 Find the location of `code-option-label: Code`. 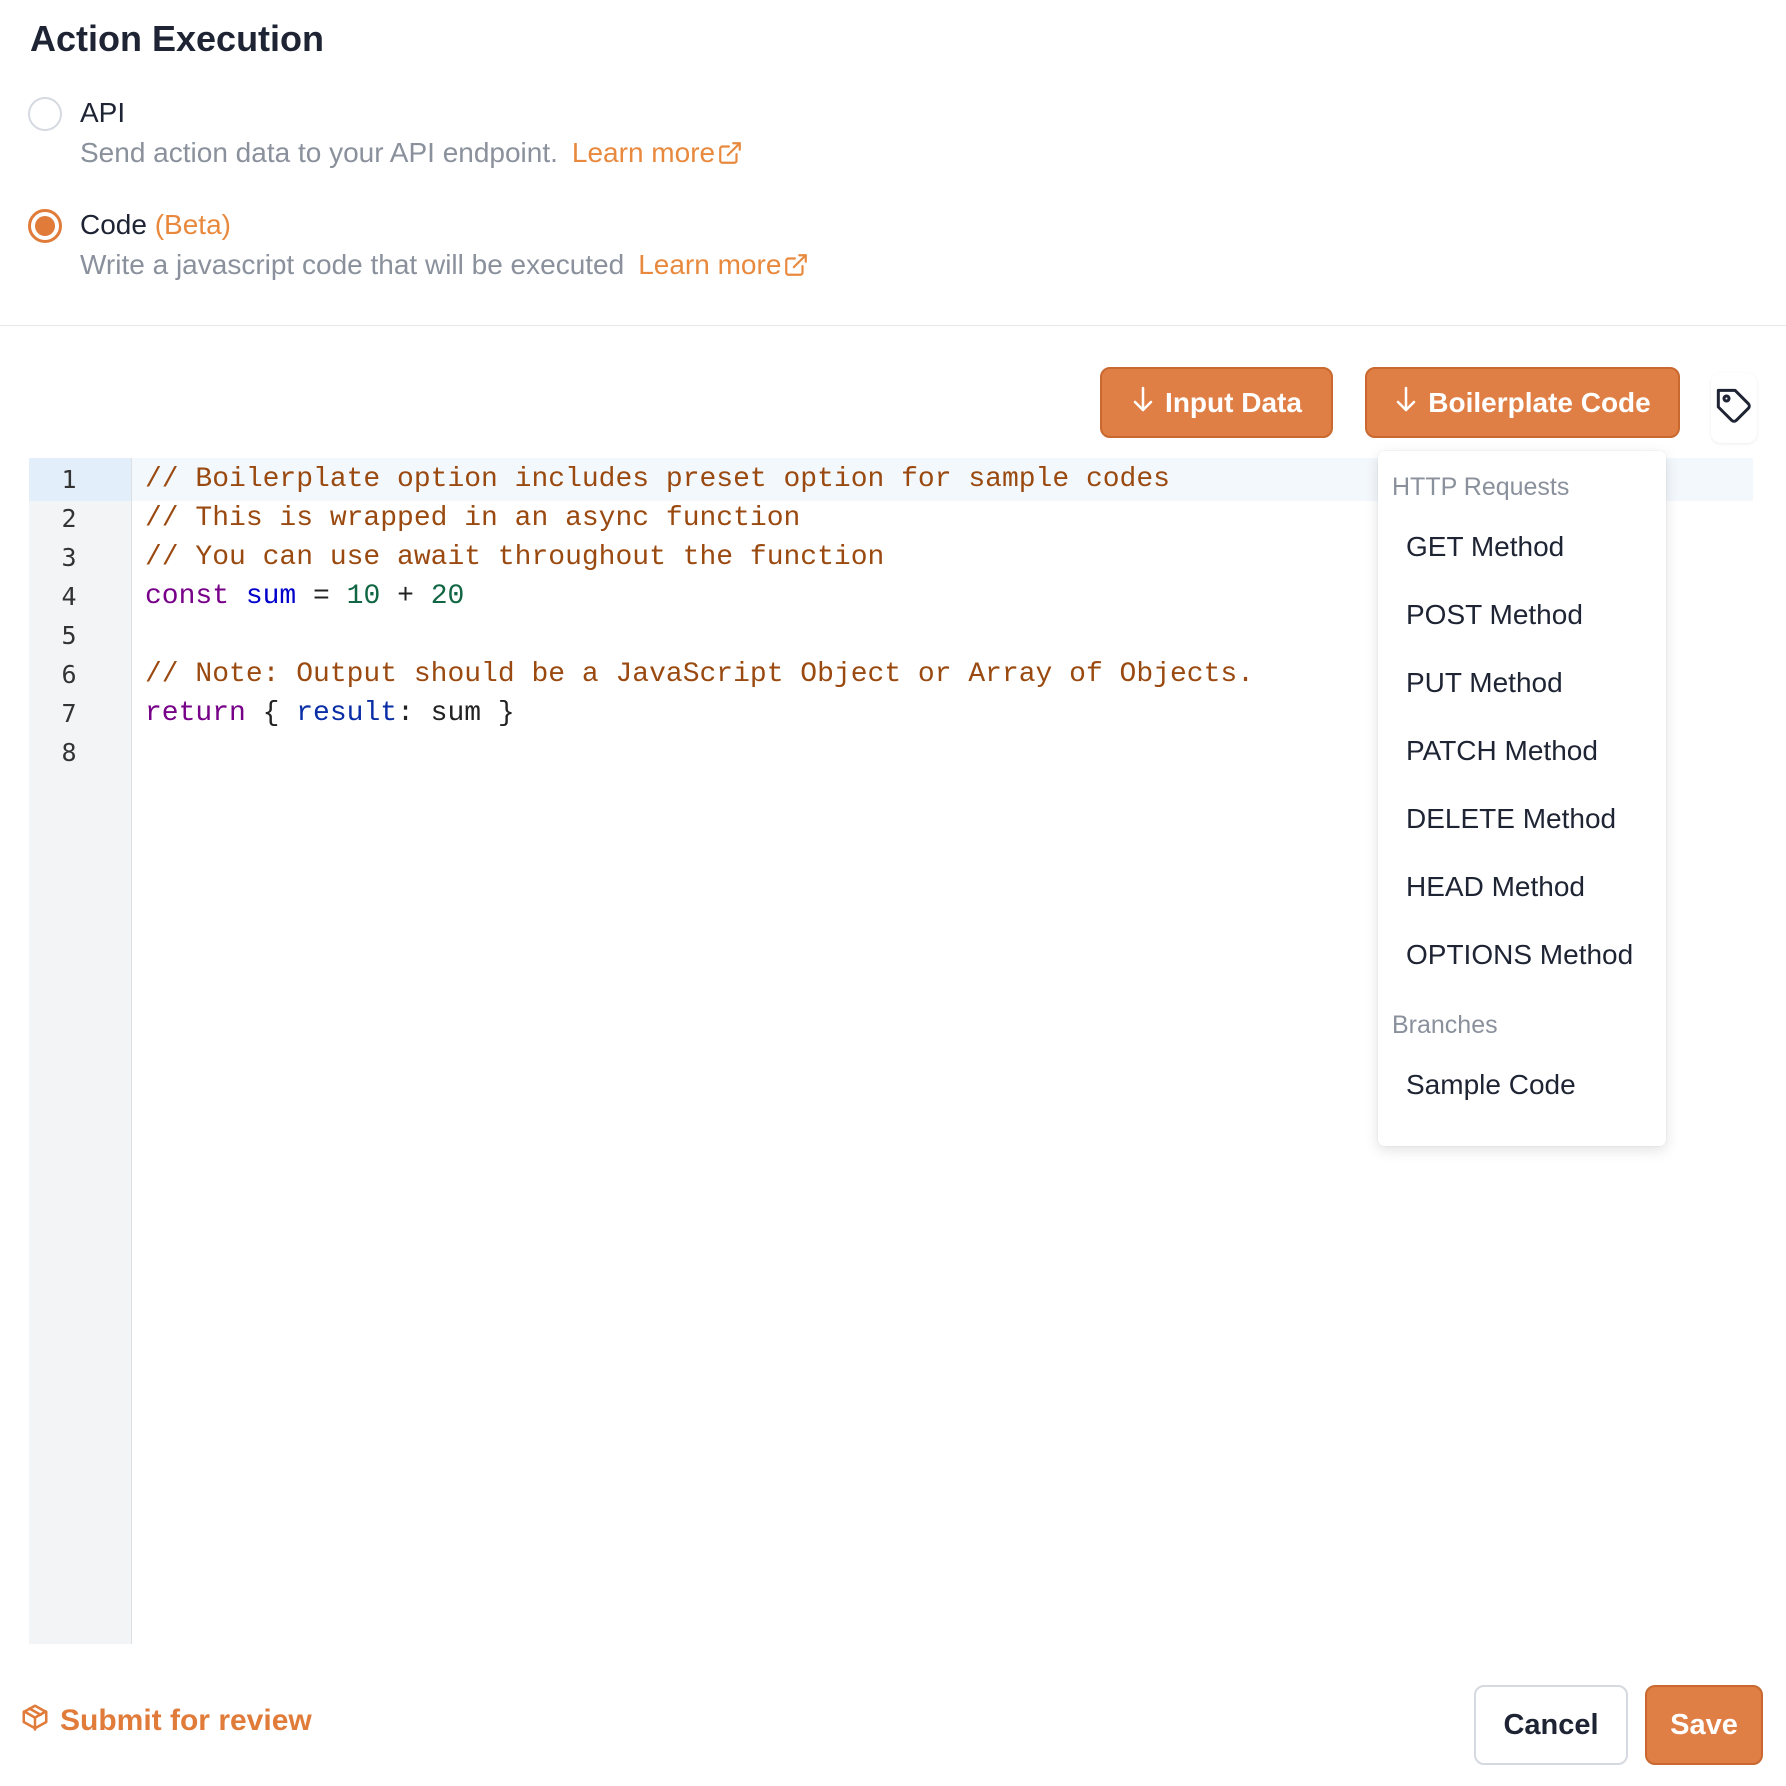

code-option-label: Code is located at coordinates (113, 224).